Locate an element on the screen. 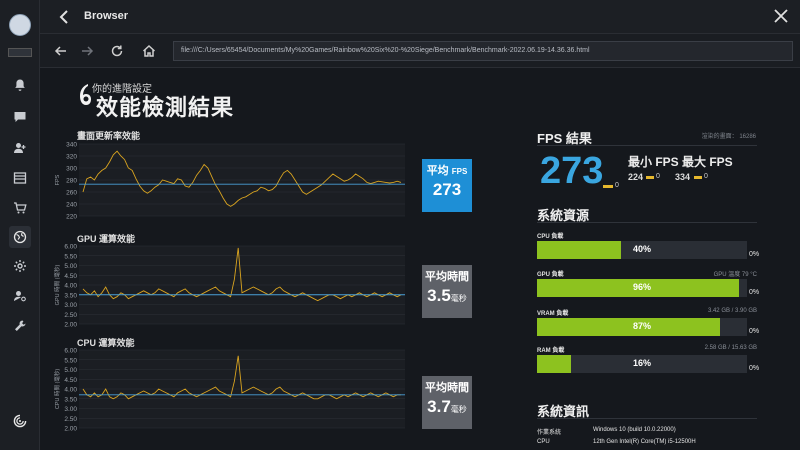 The height and width of the screenshot is (450, 800). y-axis-label: CPU 時間 (毫秒) is located at coordinates (57, 389).